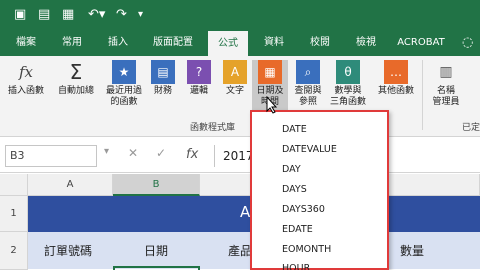 The image size is (480, 270). Describe the element at coordinates (44, 14) in the screenshot. I see `autosave-icon: ▤` at that location.